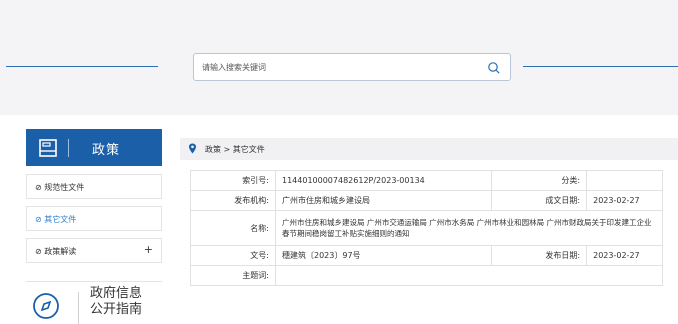 The height and width of the screenshot is (324, 678). I want to click on decorative-line-left, so click(82, 66).